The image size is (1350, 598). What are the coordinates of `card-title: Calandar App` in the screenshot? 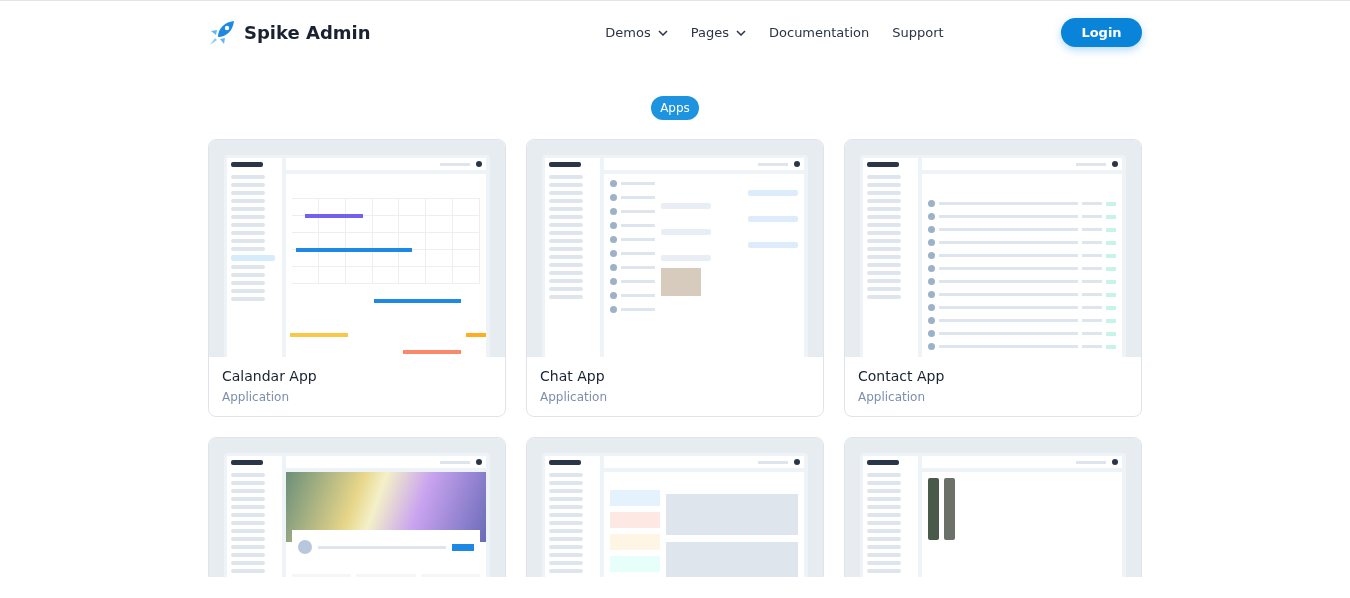 It's located at (270, 376).